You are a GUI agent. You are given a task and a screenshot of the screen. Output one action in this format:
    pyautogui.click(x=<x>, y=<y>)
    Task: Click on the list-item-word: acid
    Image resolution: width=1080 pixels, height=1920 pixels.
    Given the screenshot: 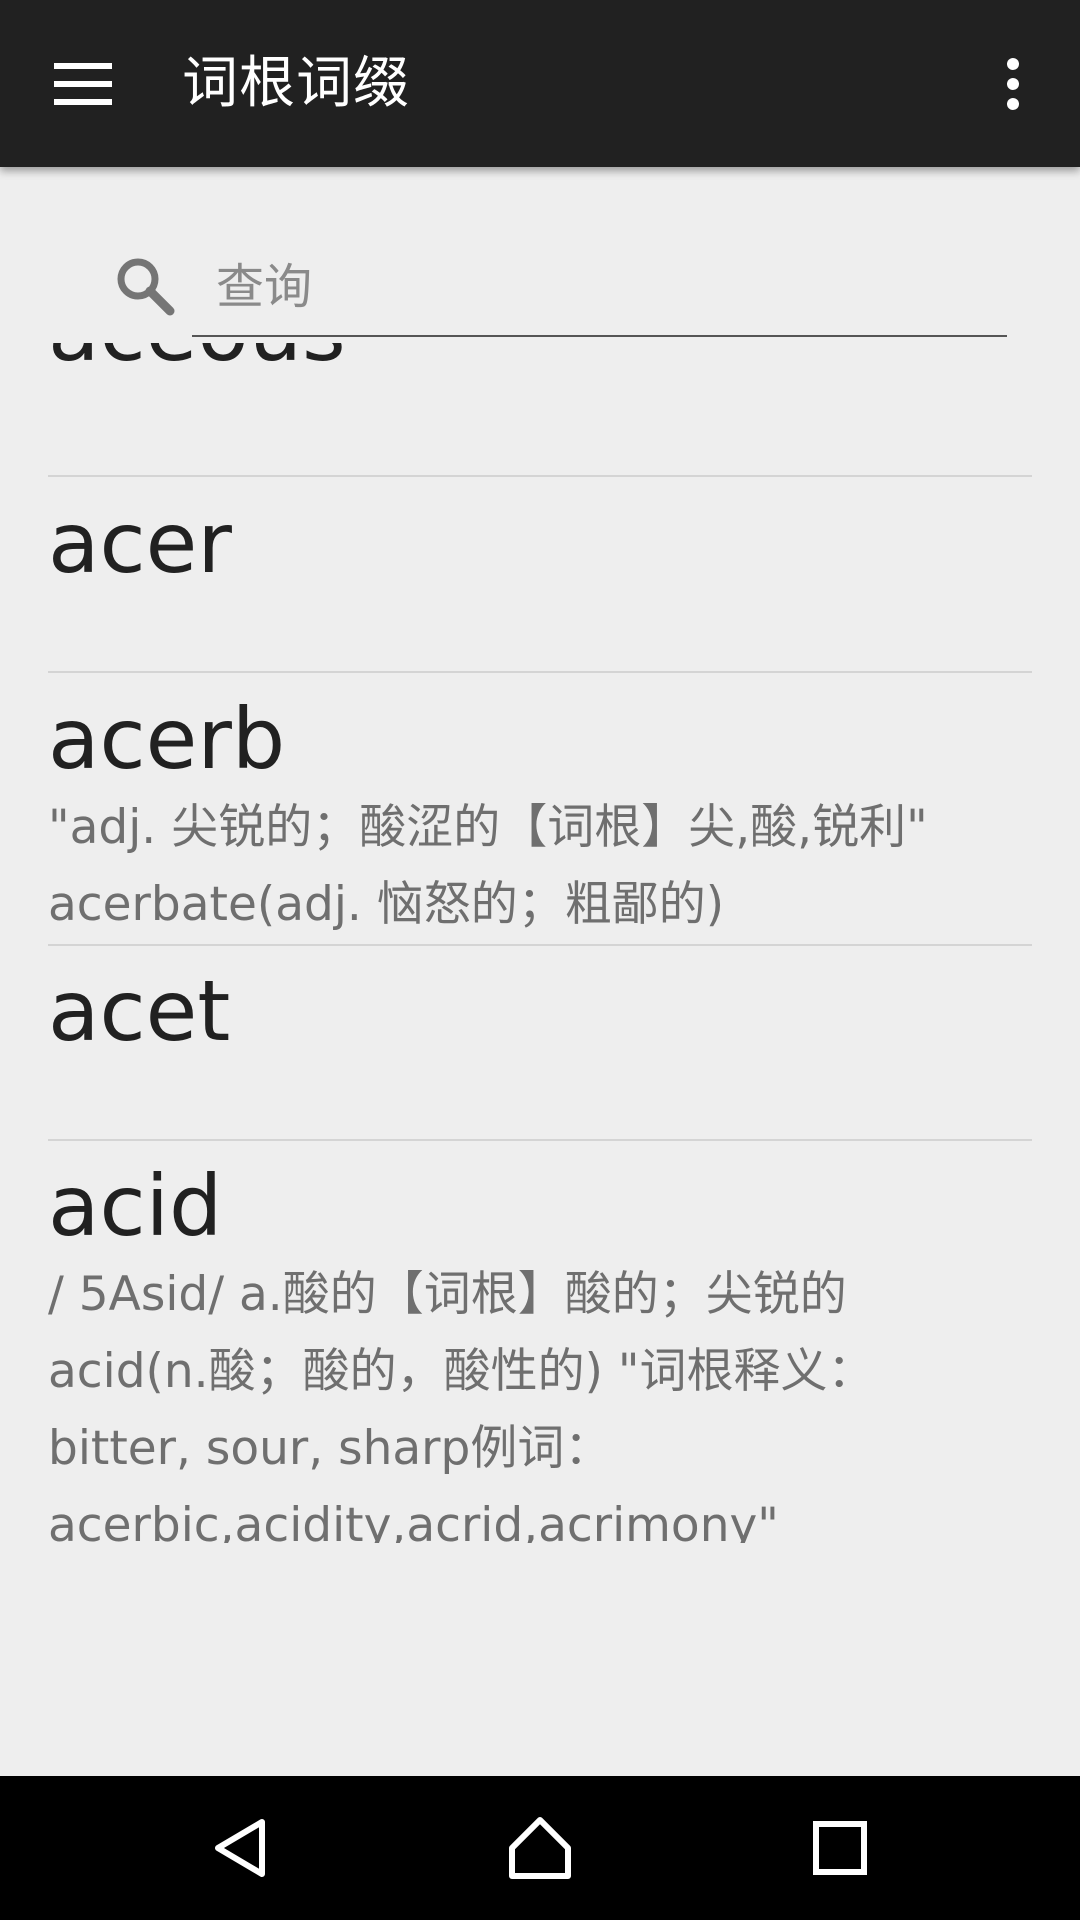 What is the action you would take?
    pyautogui.click(x=135, y=1206)
    